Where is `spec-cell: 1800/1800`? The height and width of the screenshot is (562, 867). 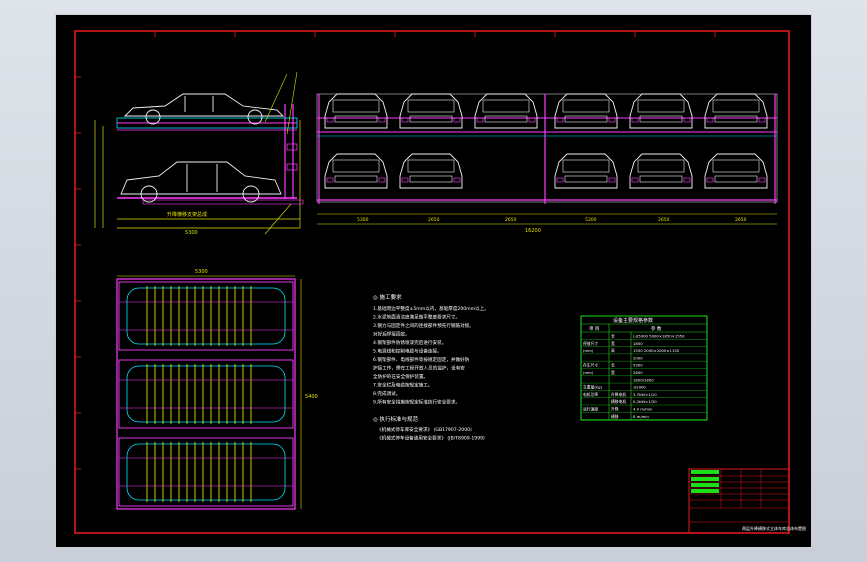 spec-cell: 1800/1800 is located at coordinates (643, 379).